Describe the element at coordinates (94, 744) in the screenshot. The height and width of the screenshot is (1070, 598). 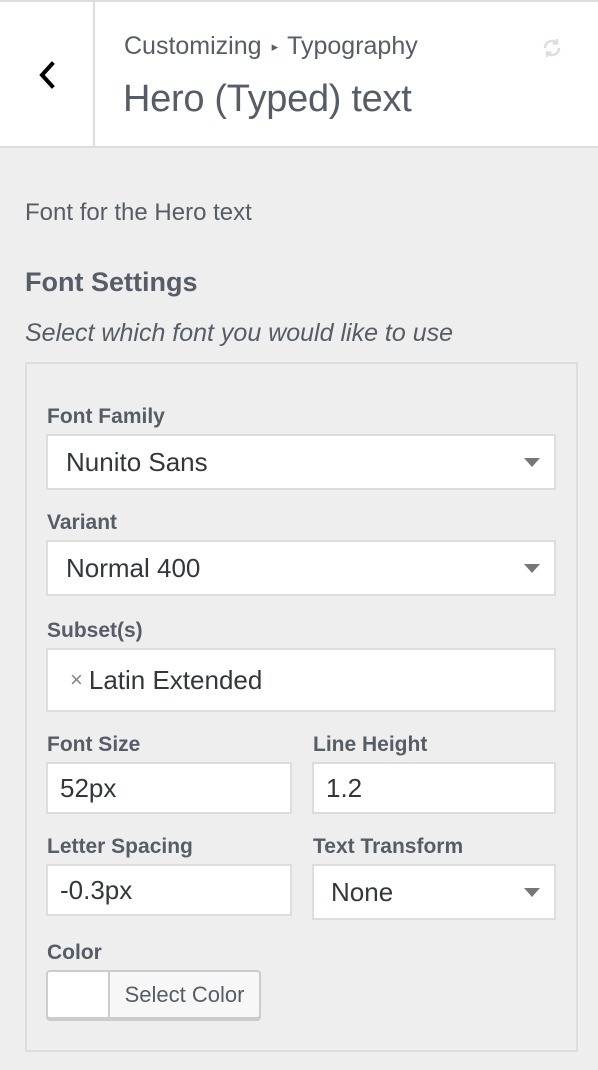
I see `font-size-label: Font Size` at that location.